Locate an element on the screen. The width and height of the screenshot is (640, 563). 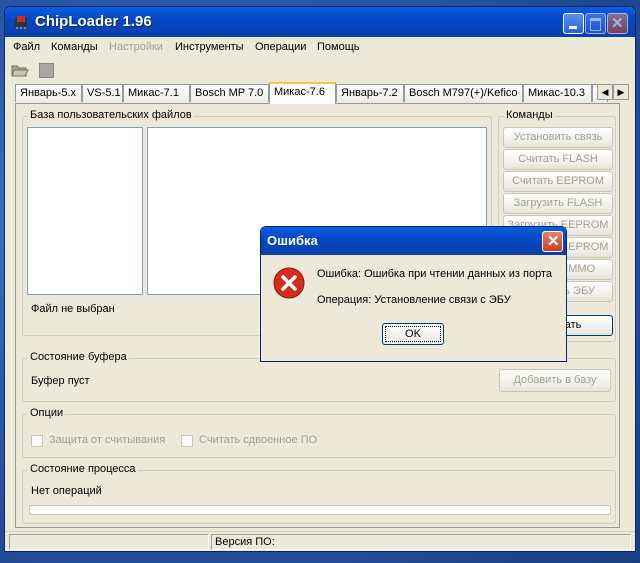
read-protect-label: Защита от считывания is located at coordinates (107, 440).